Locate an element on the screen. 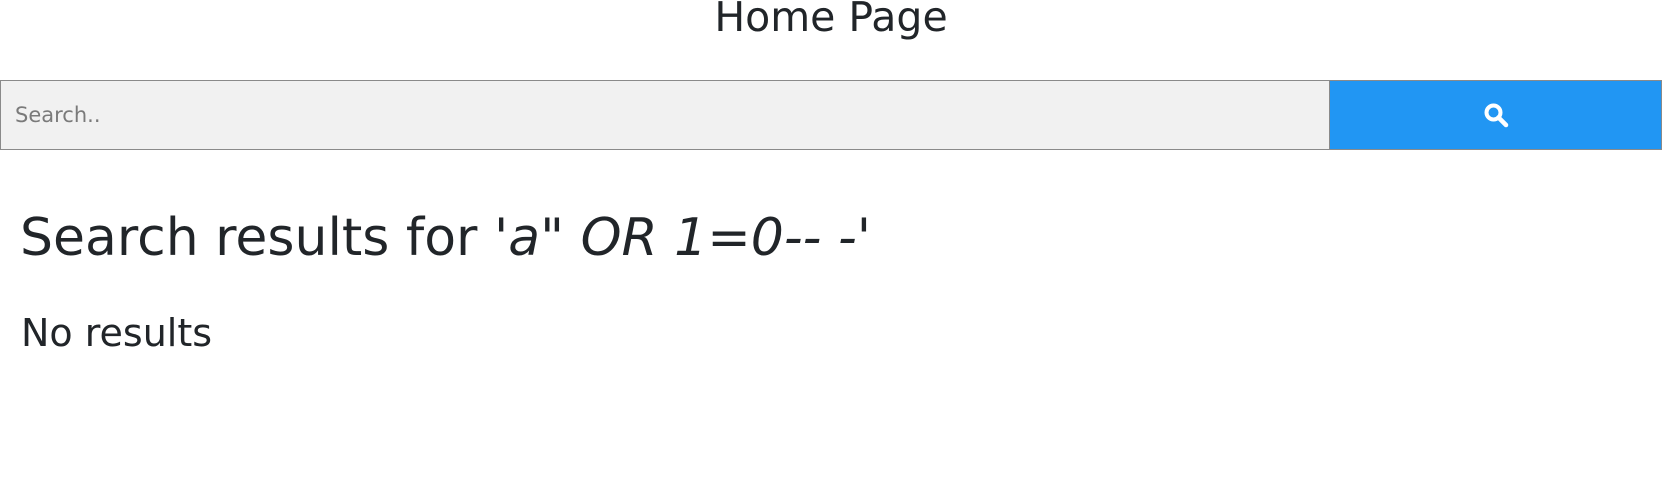 This screenshot has height=492, width=1662. page-title: Home Page is located at coordinates (831, 20).